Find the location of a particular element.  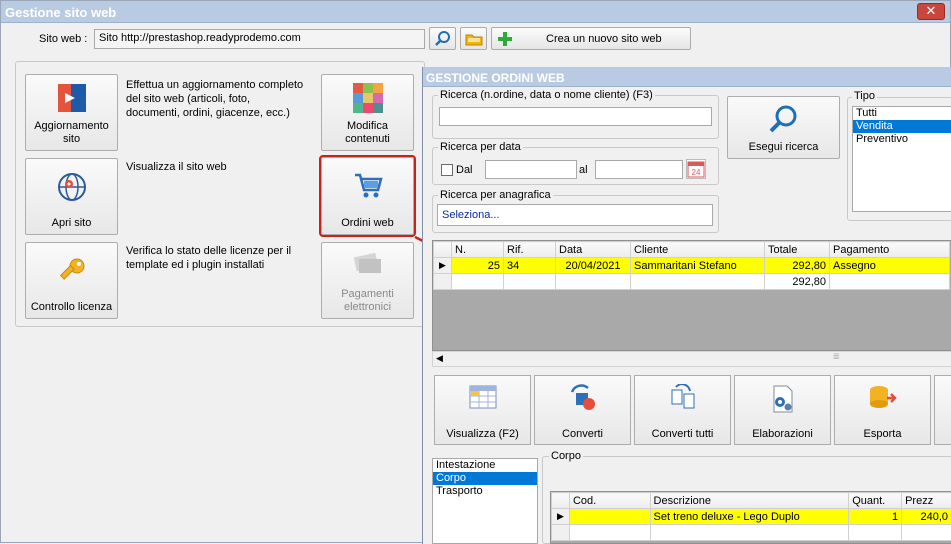

ricerca-input is located at coordinates (575, 116).